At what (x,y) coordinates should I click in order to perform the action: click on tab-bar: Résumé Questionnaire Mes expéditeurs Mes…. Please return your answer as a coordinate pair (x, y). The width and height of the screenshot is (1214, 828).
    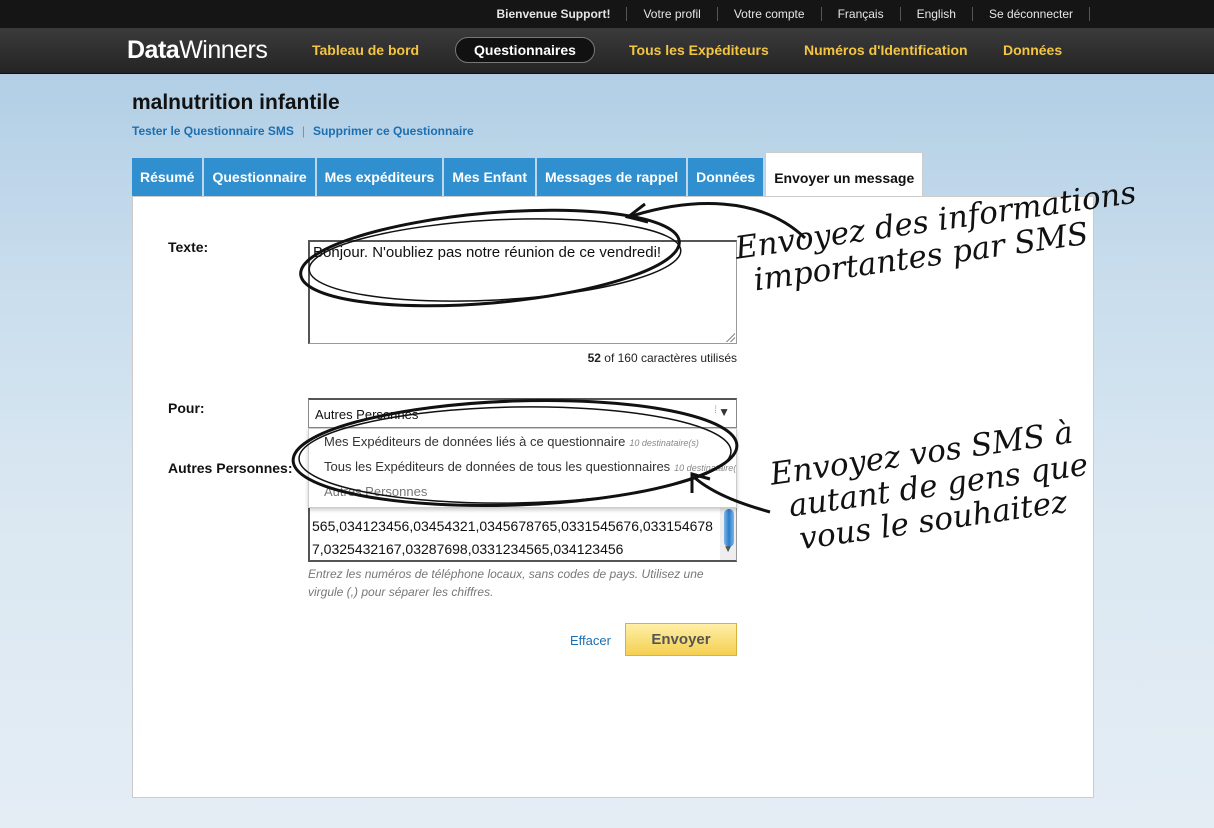
    Looking at the image, I should click on (528, 174).